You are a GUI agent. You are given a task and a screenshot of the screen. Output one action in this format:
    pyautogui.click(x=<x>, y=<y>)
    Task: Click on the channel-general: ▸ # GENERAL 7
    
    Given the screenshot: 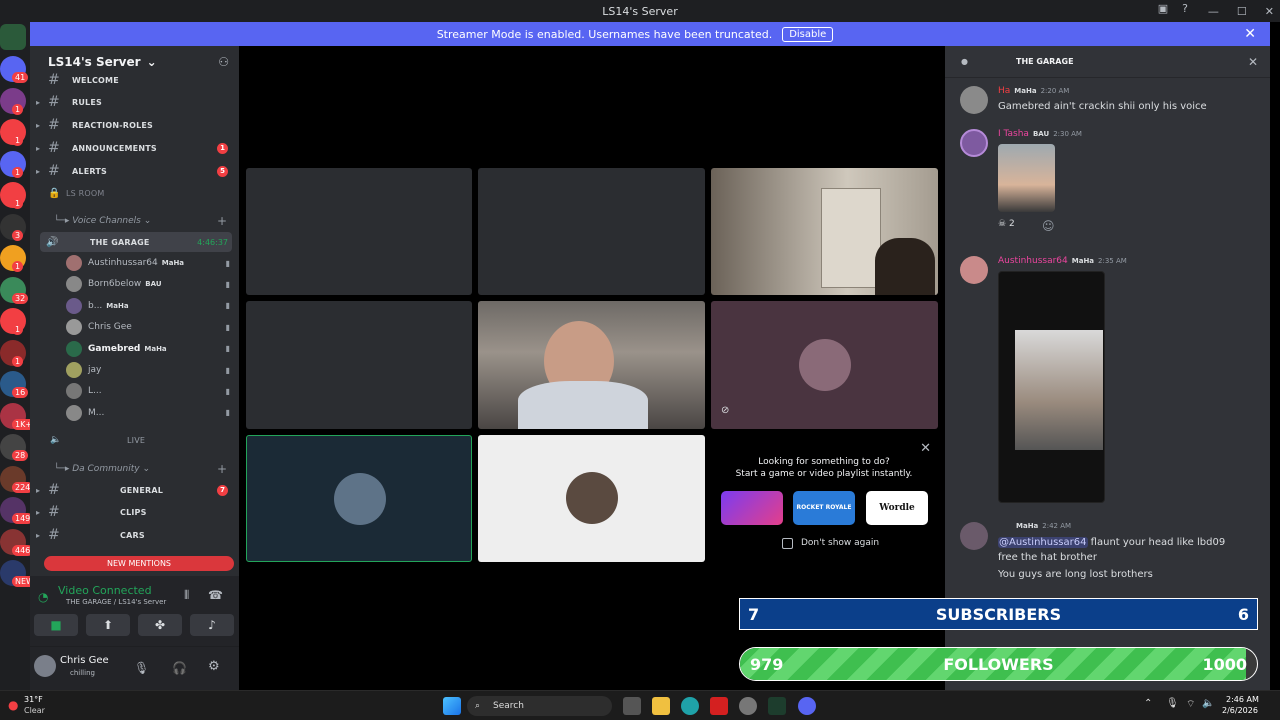 What is the action you would take?
    pyautogui.click(x=134, y=490)
    